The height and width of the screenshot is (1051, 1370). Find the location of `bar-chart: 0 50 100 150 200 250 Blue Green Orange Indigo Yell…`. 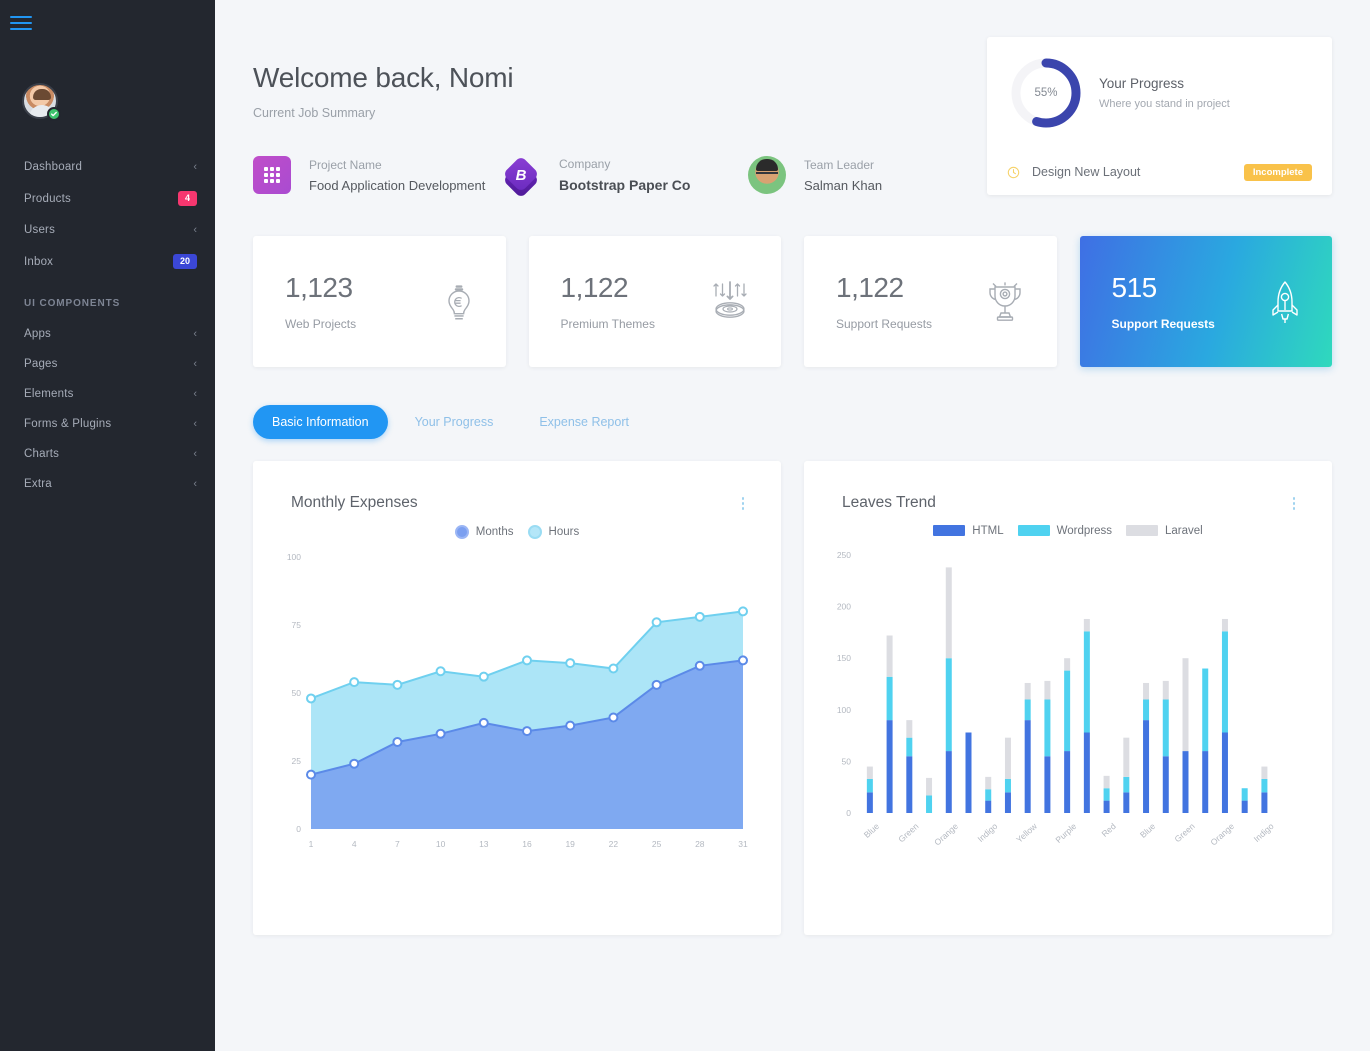

bar-chart: 0 50 100 150 200 250 Blue Green Orange Indigo Yell… is located at coordinates (1068, 704).